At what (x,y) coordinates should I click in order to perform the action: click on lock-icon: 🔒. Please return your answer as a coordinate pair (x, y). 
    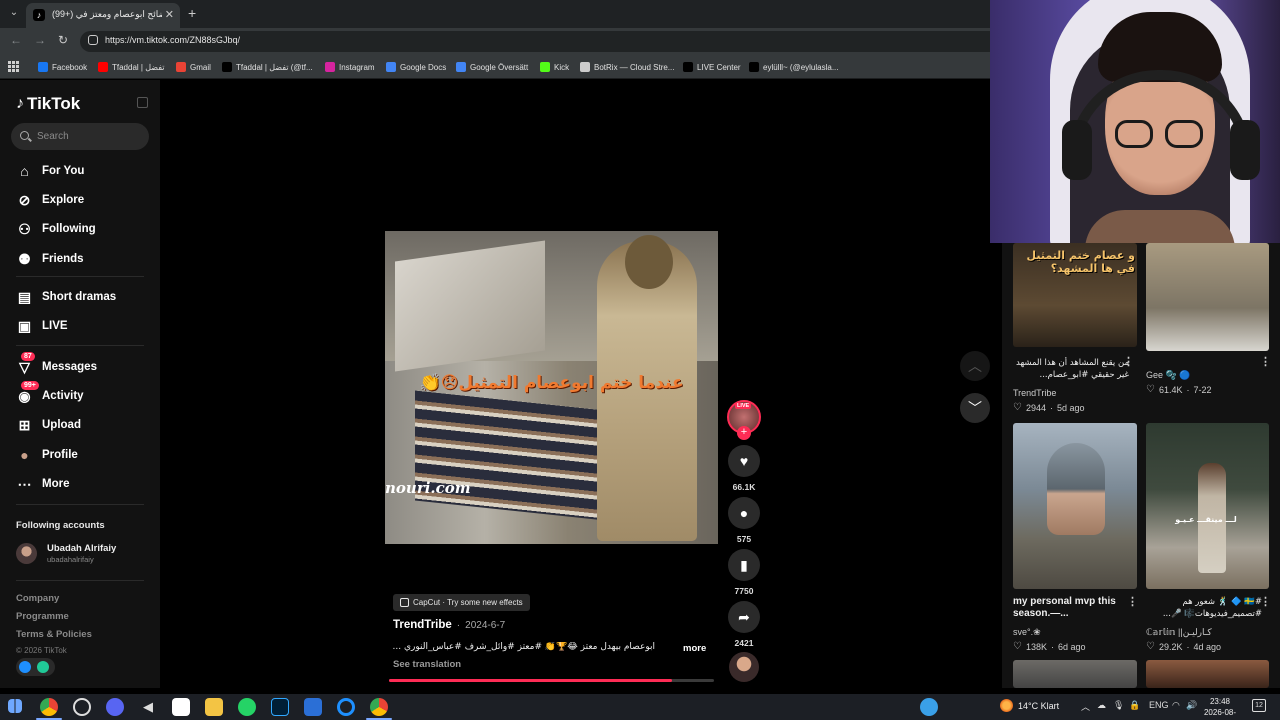
    Looking at the image, I should click on (1134, 705).